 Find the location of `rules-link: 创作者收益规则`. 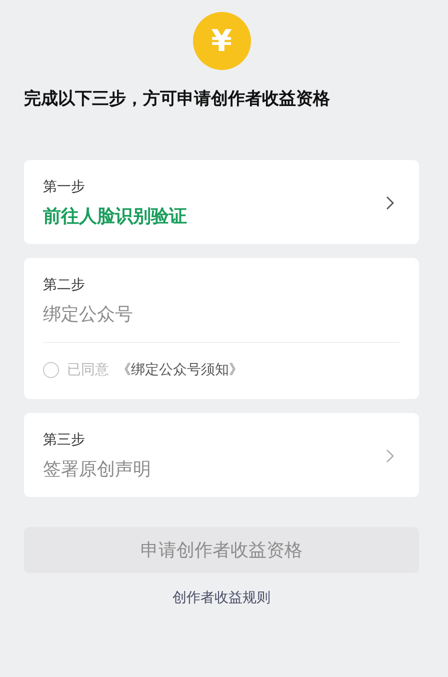

rules-link: 创作者收益规则 is located at coordinates (221, 598).